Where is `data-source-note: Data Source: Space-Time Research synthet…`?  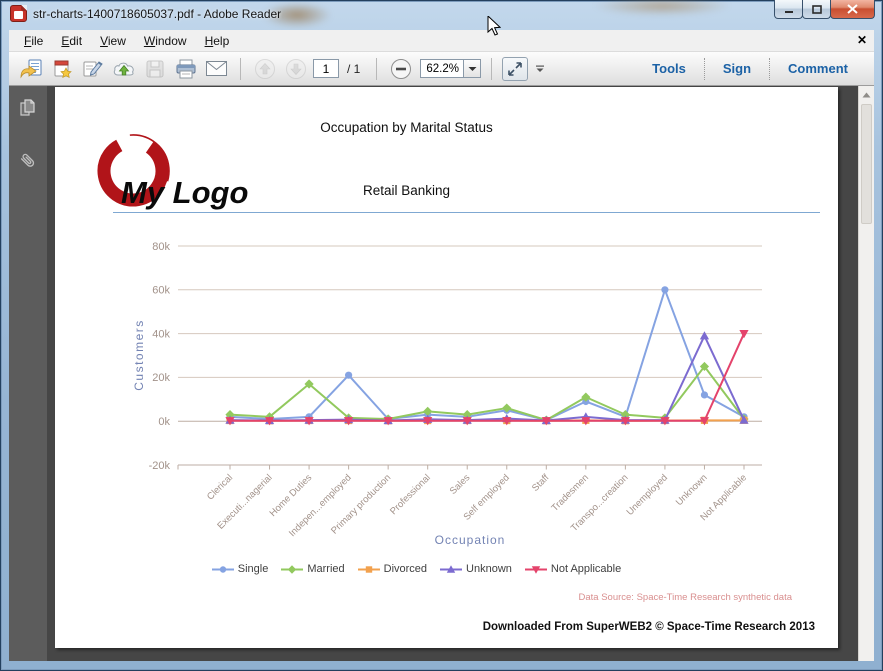
data-source-note: Data Source: Space-Time Research synthet… is located at coordinates (685, 597).